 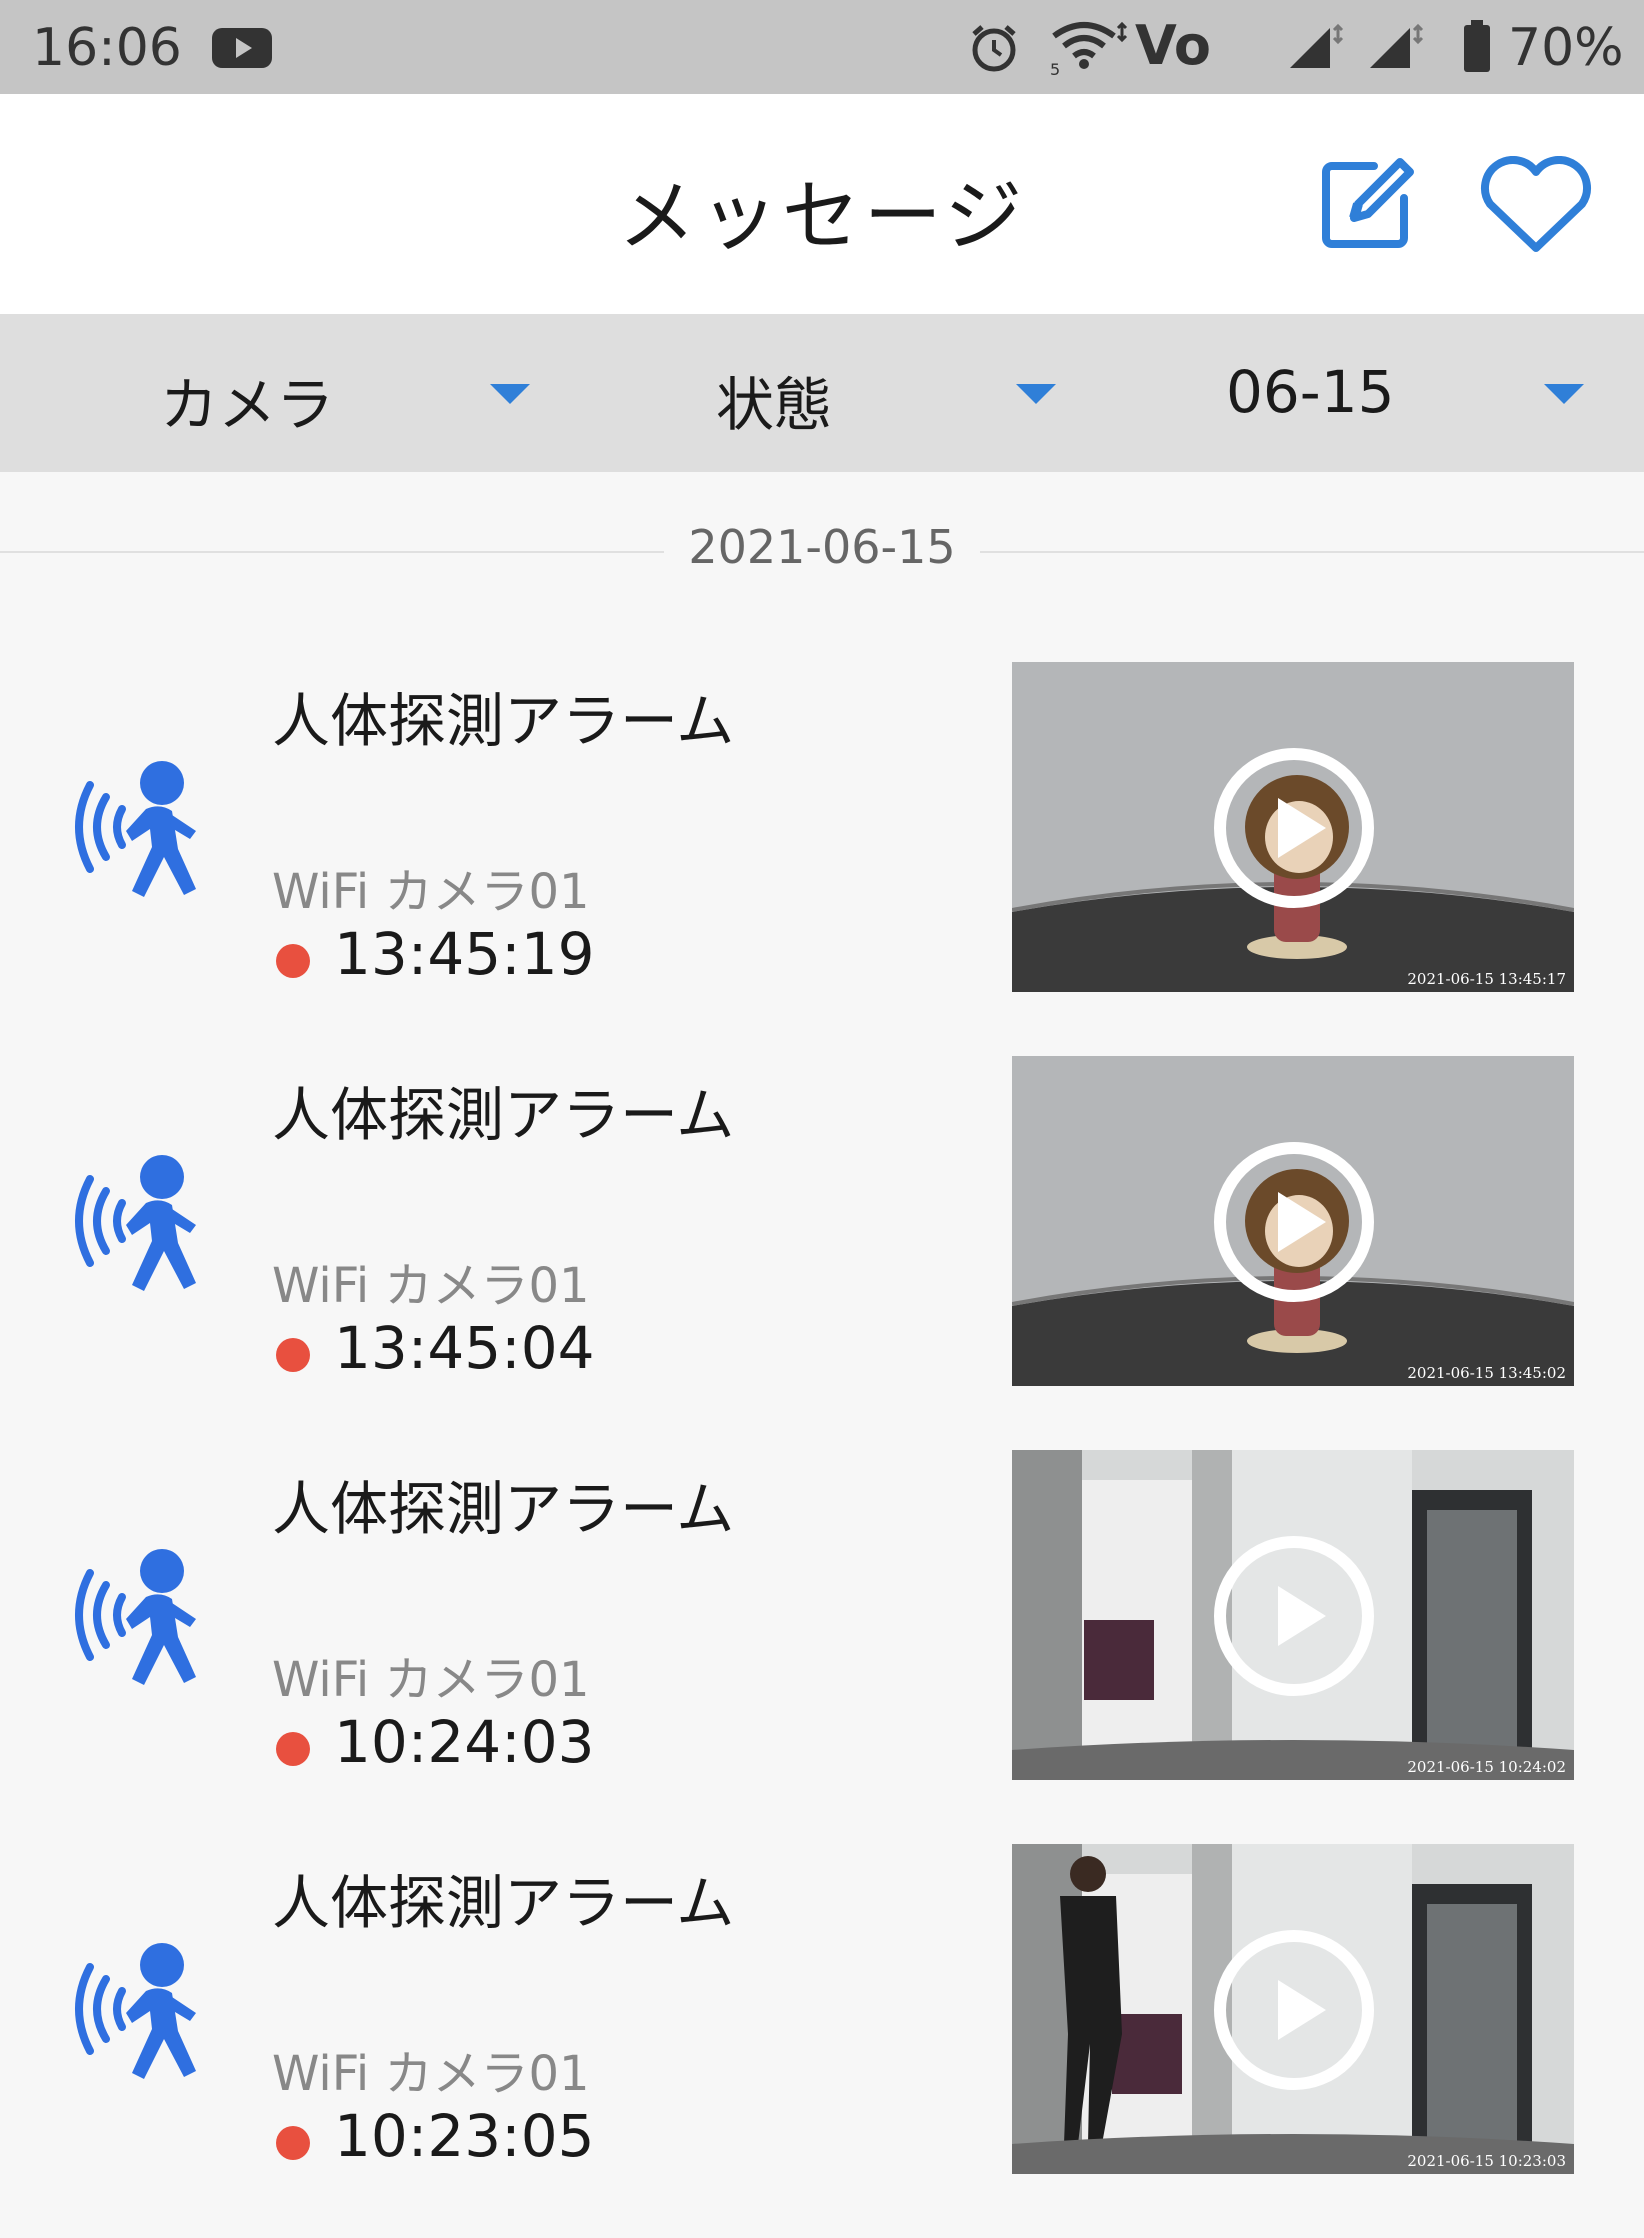 What do you see at coordinates (247, 405) in the screenshot?
I see `camera-filter-label: カメラ` at bounding box center [247, 405].